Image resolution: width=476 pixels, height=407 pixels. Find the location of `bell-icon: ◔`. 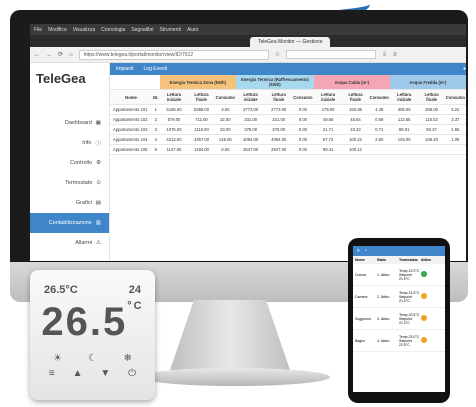

bell-icon: ◔ is located at coordinates (365, 251).